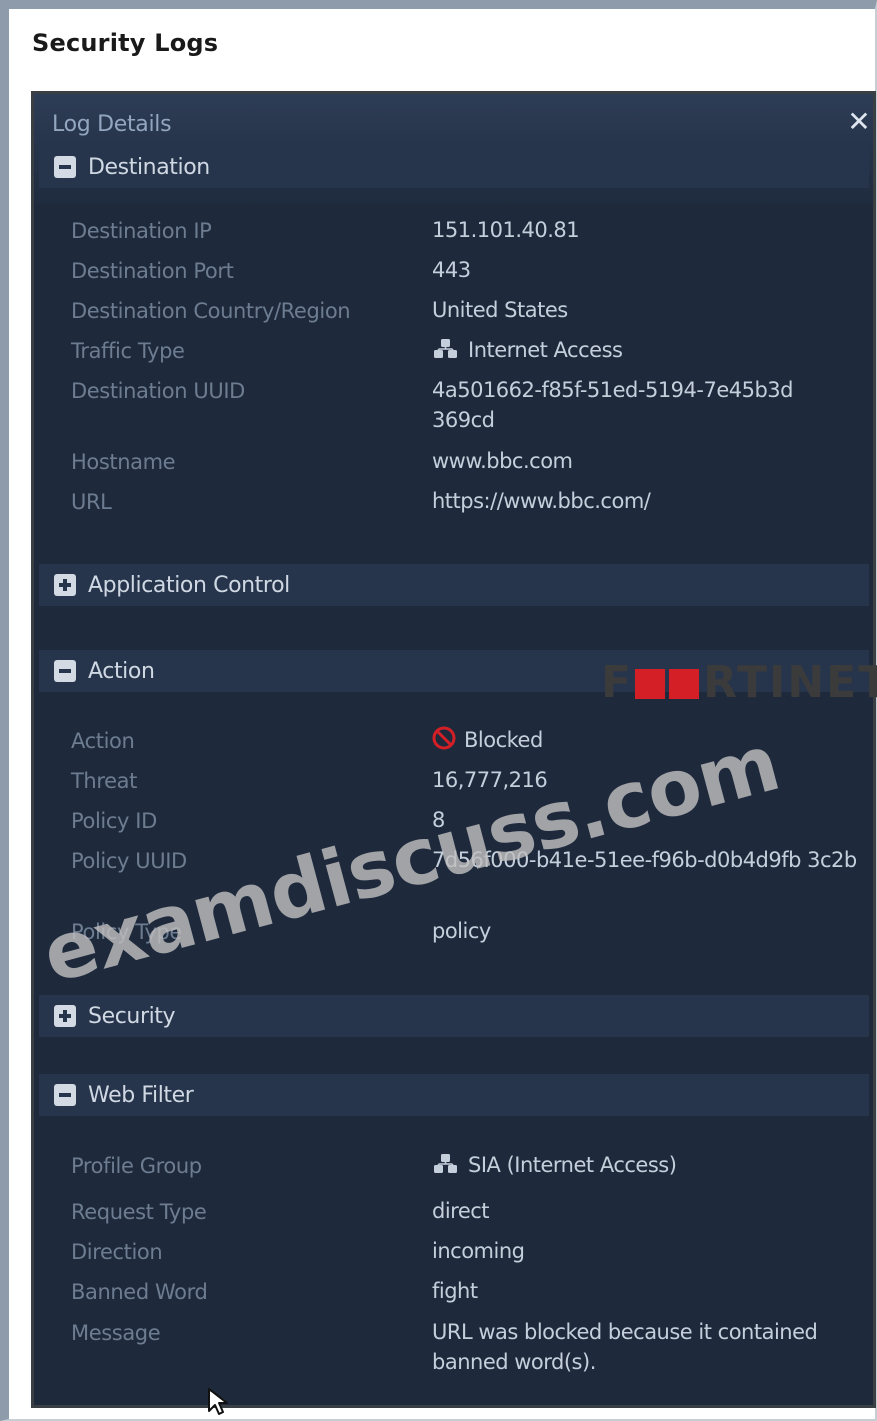 Image resolution: width=877 pixels, height=1421 pixels. Describe the element at coordinates (545, 350) in the screenshot. I see `traffic-type-text: Internet Access` at that location.